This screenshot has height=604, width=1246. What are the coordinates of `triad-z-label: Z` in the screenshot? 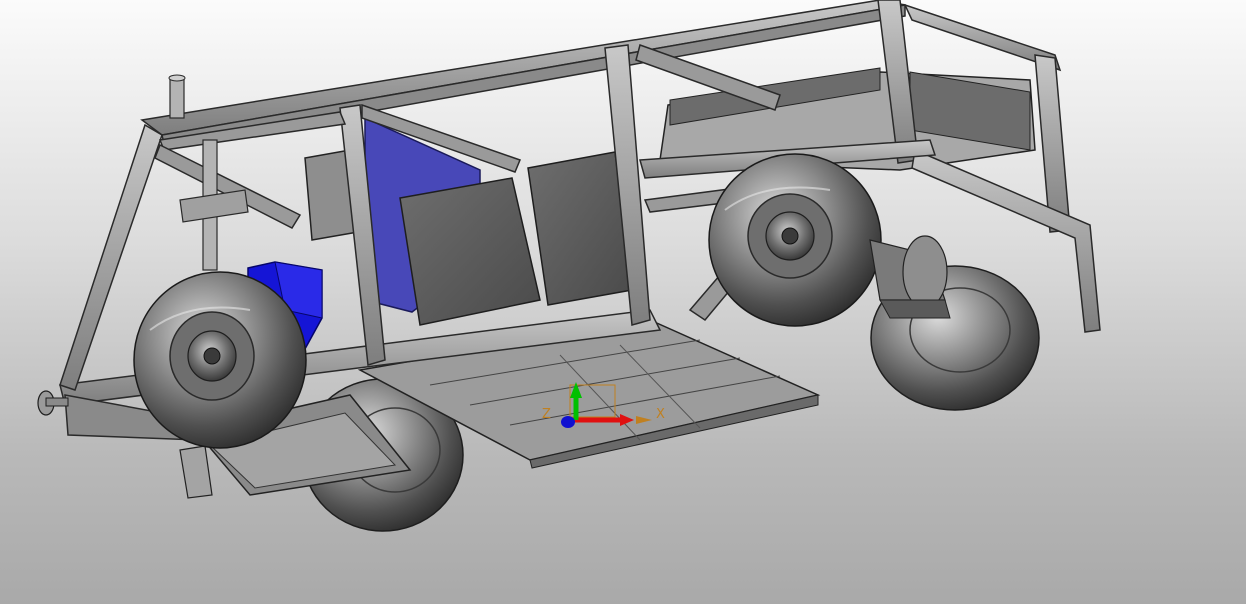 It's located at (546, 414).